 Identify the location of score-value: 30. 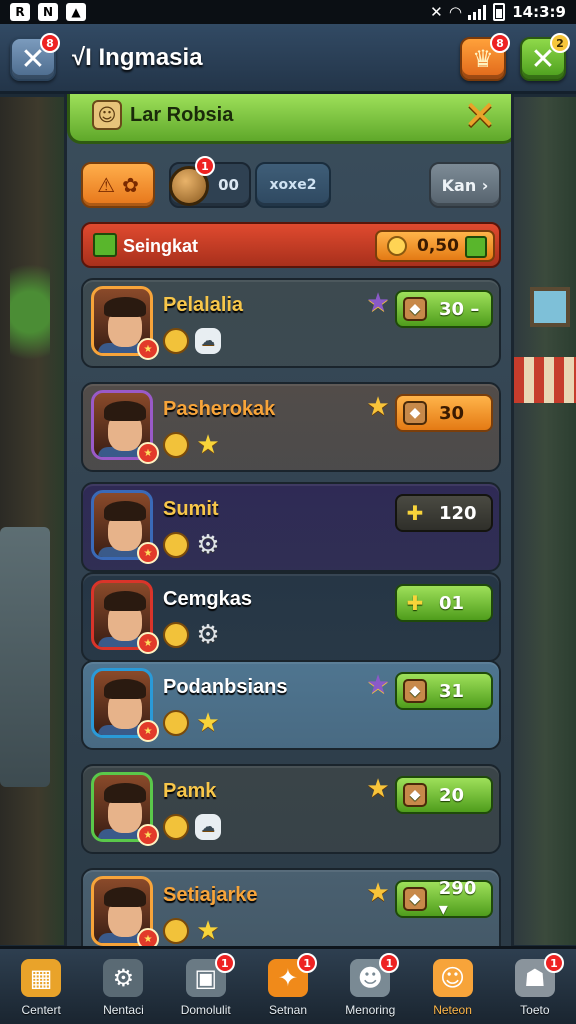
(452, 413).